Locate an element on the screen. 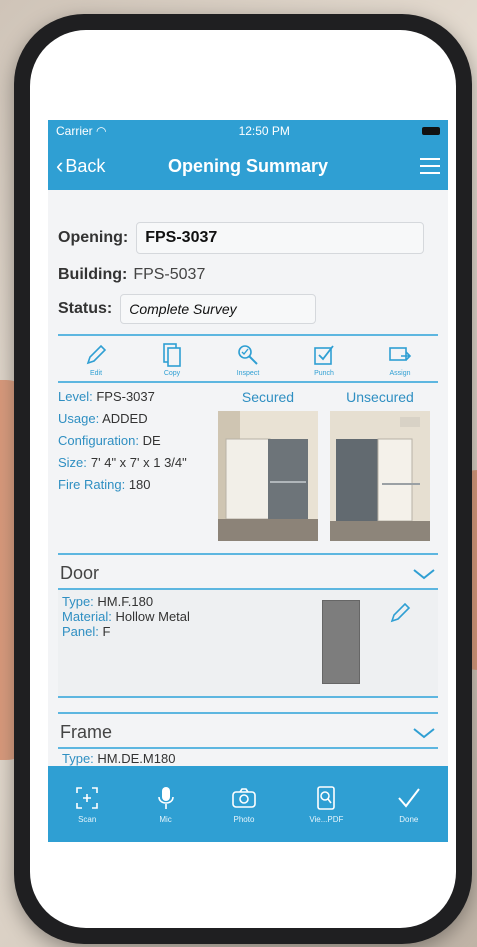 This screenshot has height=947, width=477. copy-button: Copy is located at coordinates (172, 359).